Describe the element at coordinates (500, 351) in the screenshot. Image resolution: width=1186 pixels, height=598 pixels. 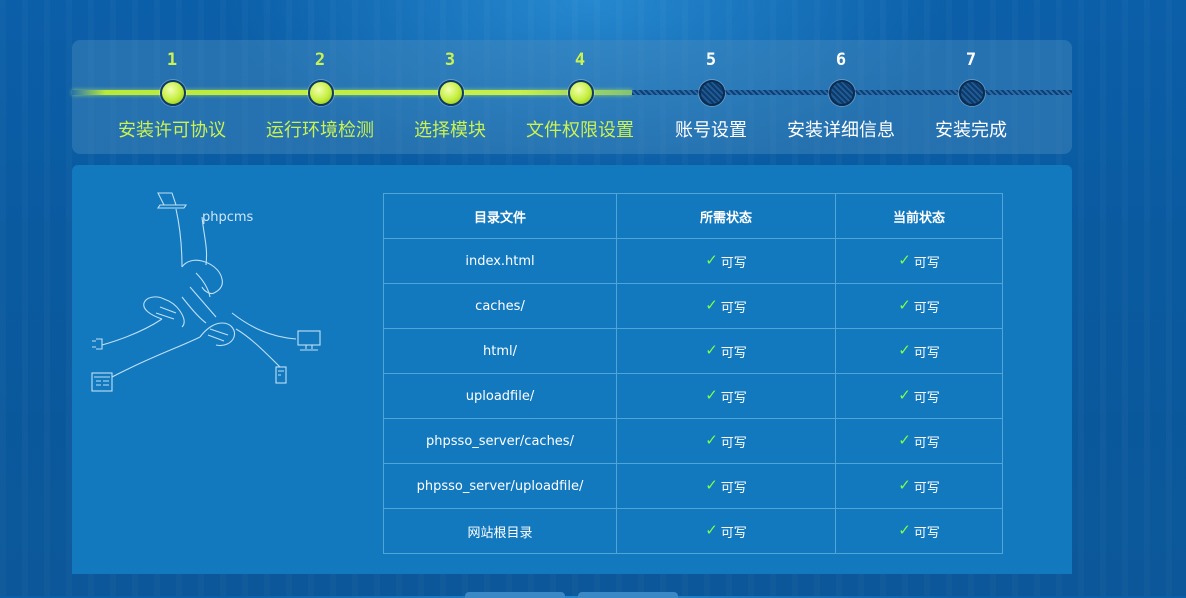
I see `directory-cell: html/` at that location.